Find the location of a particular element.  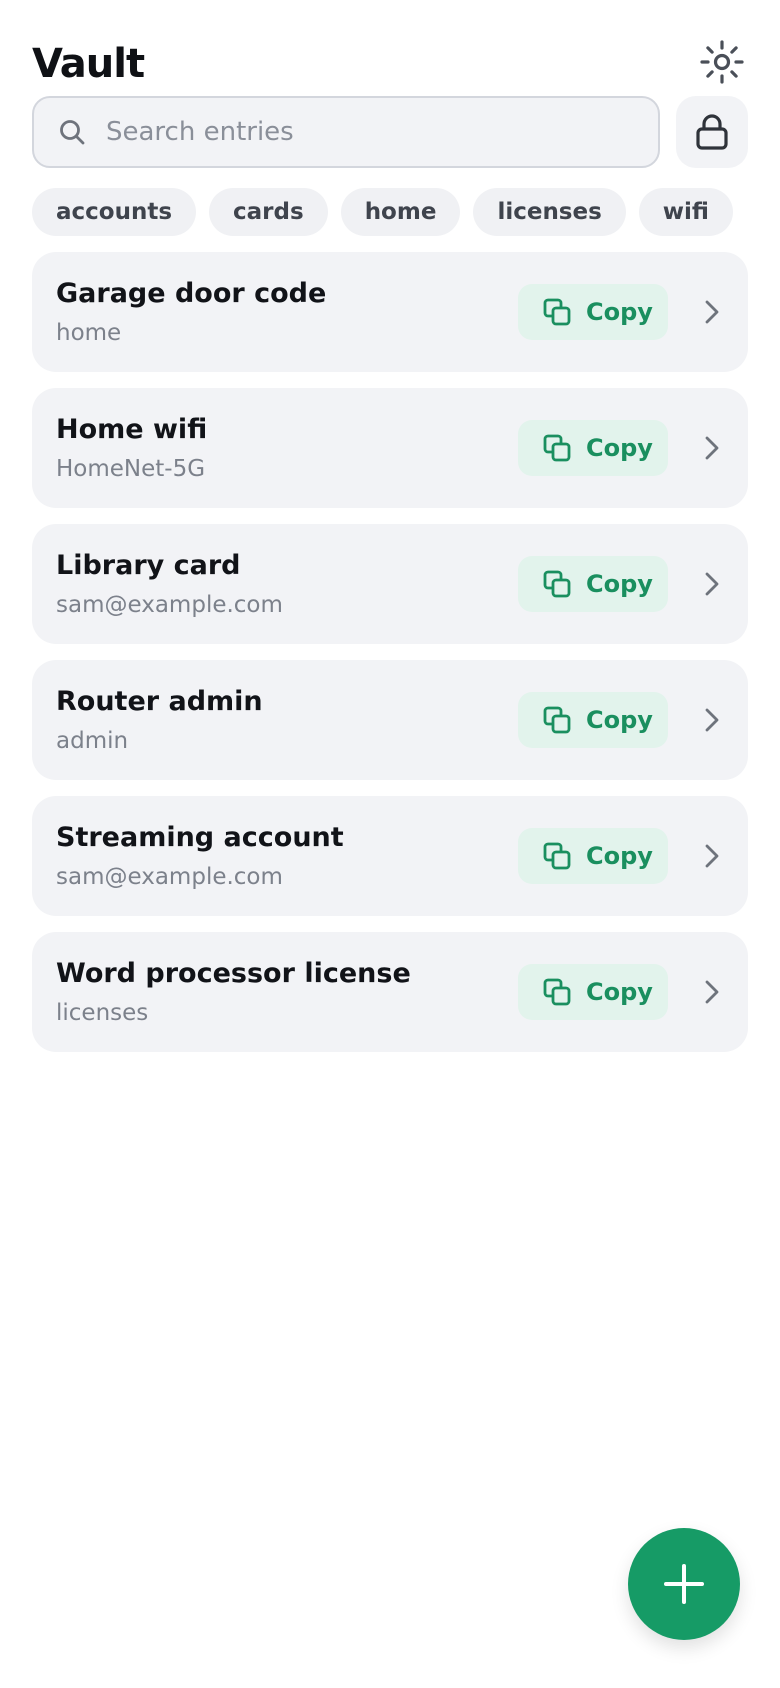

list-item: Word processor license licenses Copy is located at coordinates (390, 992).